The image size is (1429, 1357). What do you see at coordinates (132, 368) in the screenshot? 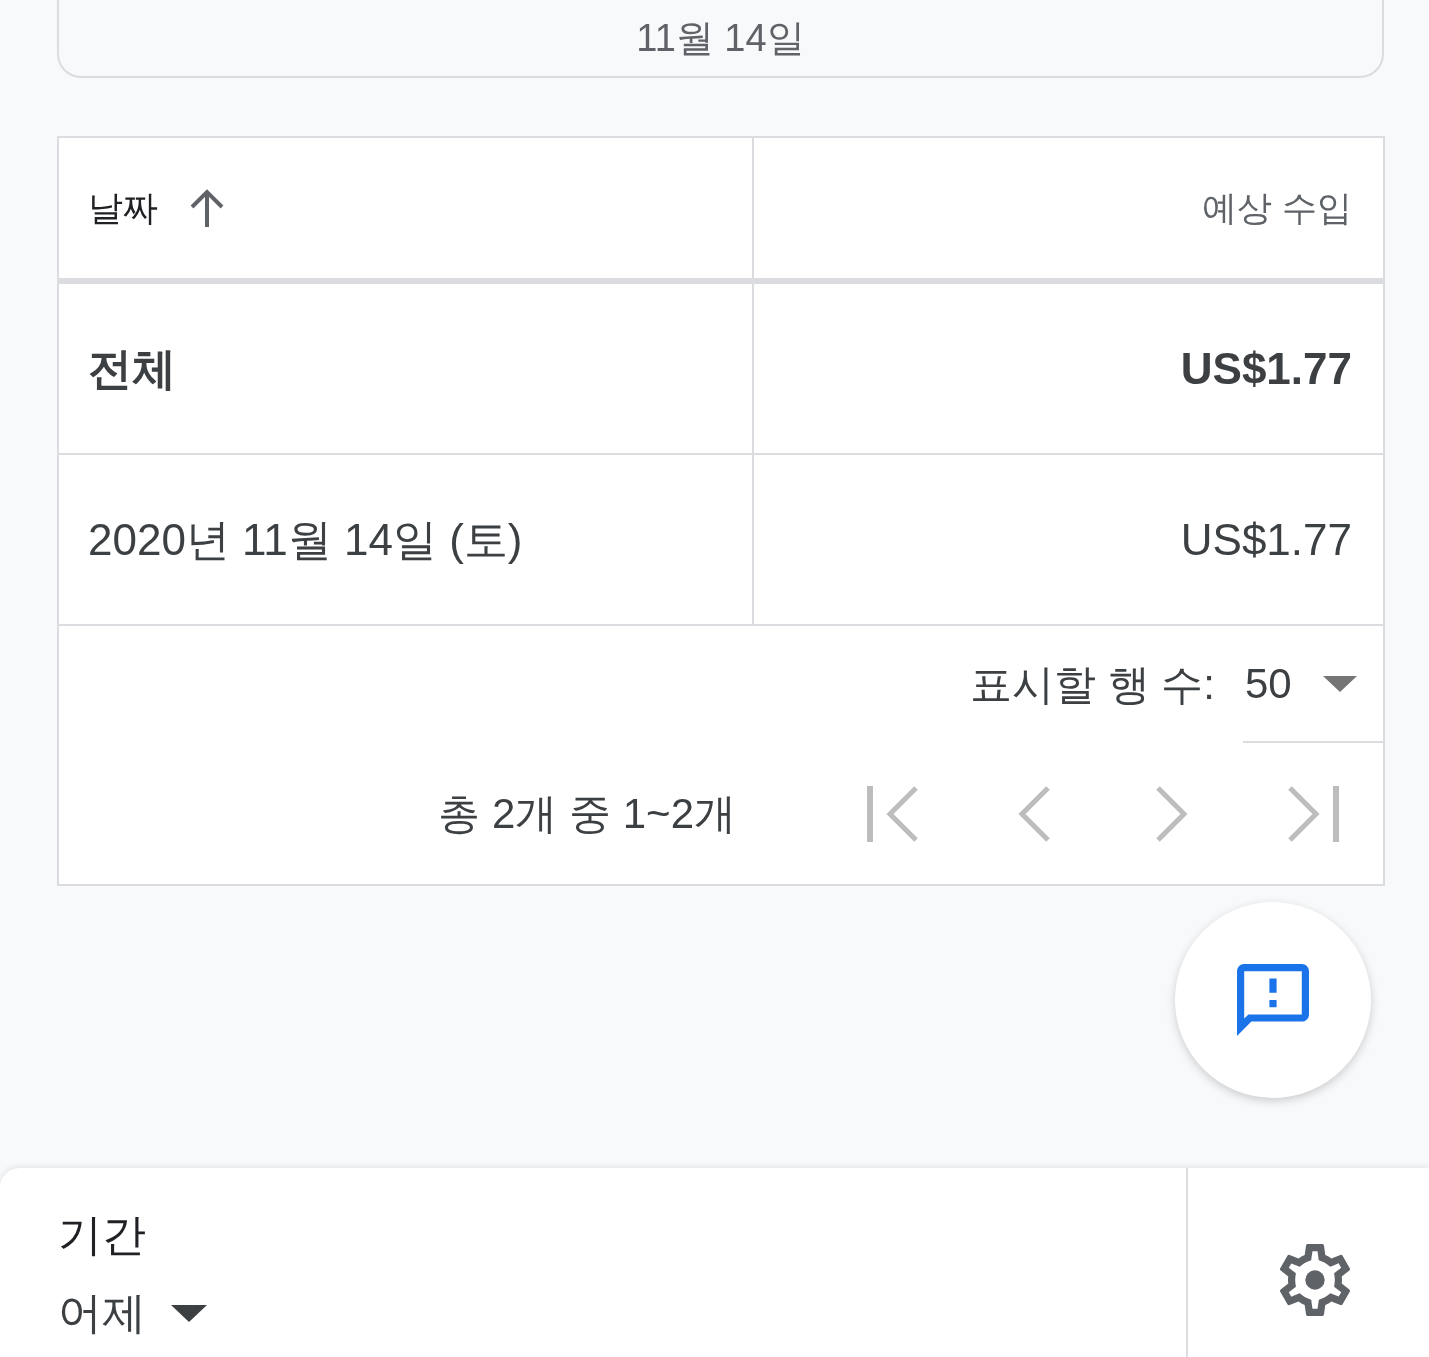
I see `table-cell: 전체` at bounding box center [132, 368].